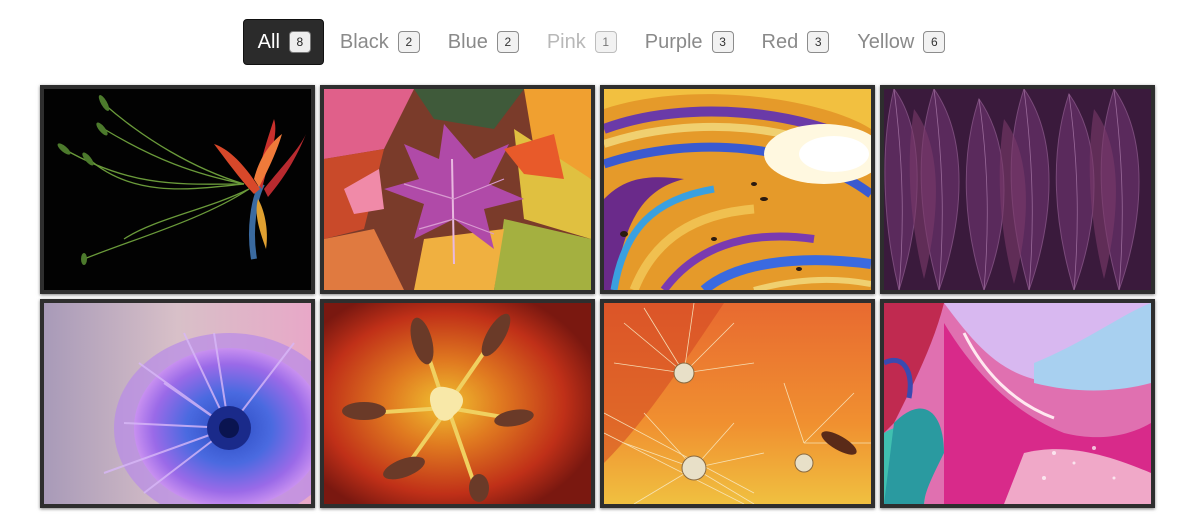 The height and width of the screenshot is (531, 1200). I want to click on filter-pink: Pink 1, so click(581, 42).